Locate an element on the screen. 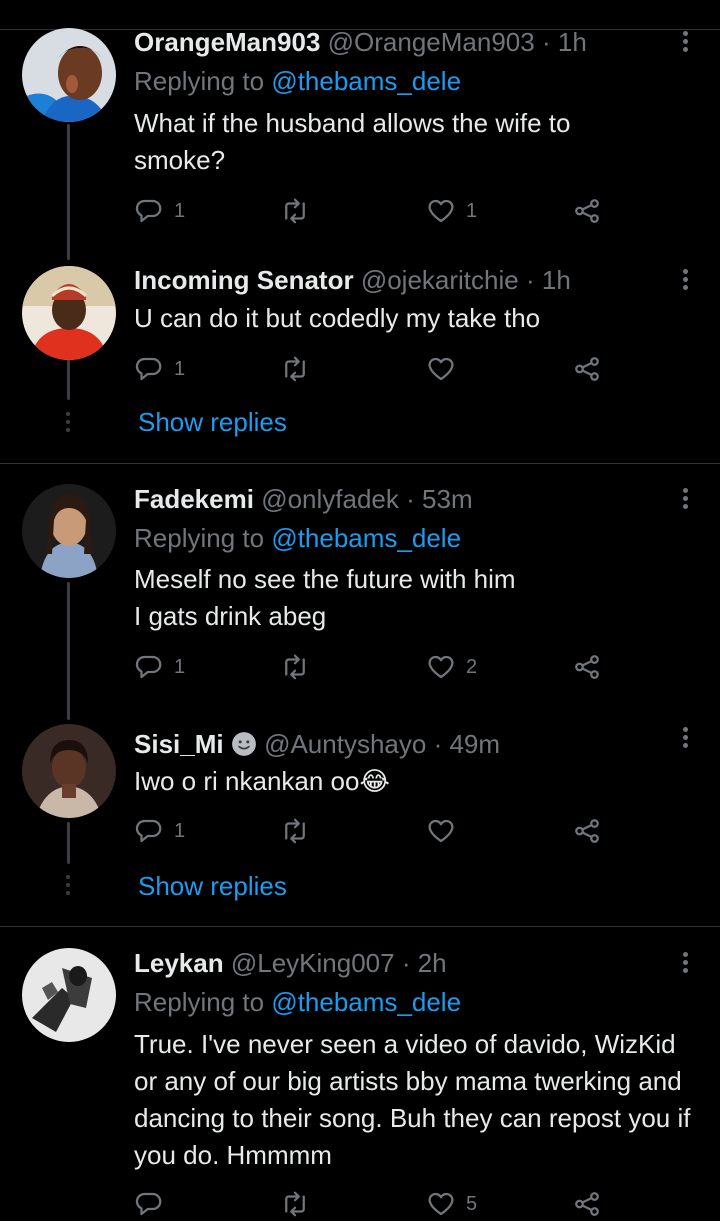  author-name: Leykan is located at coordinates (179, 963).